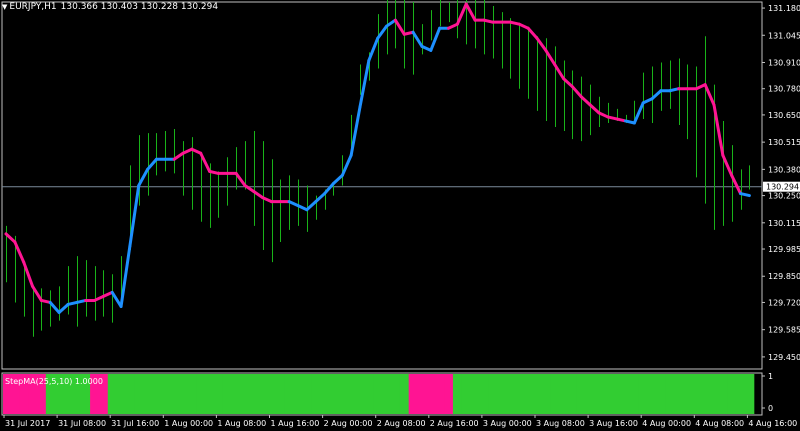 This screenshot has height=431, width=800. I want to click on dropdown-arrow-icon: ▼, so click(4, 7).